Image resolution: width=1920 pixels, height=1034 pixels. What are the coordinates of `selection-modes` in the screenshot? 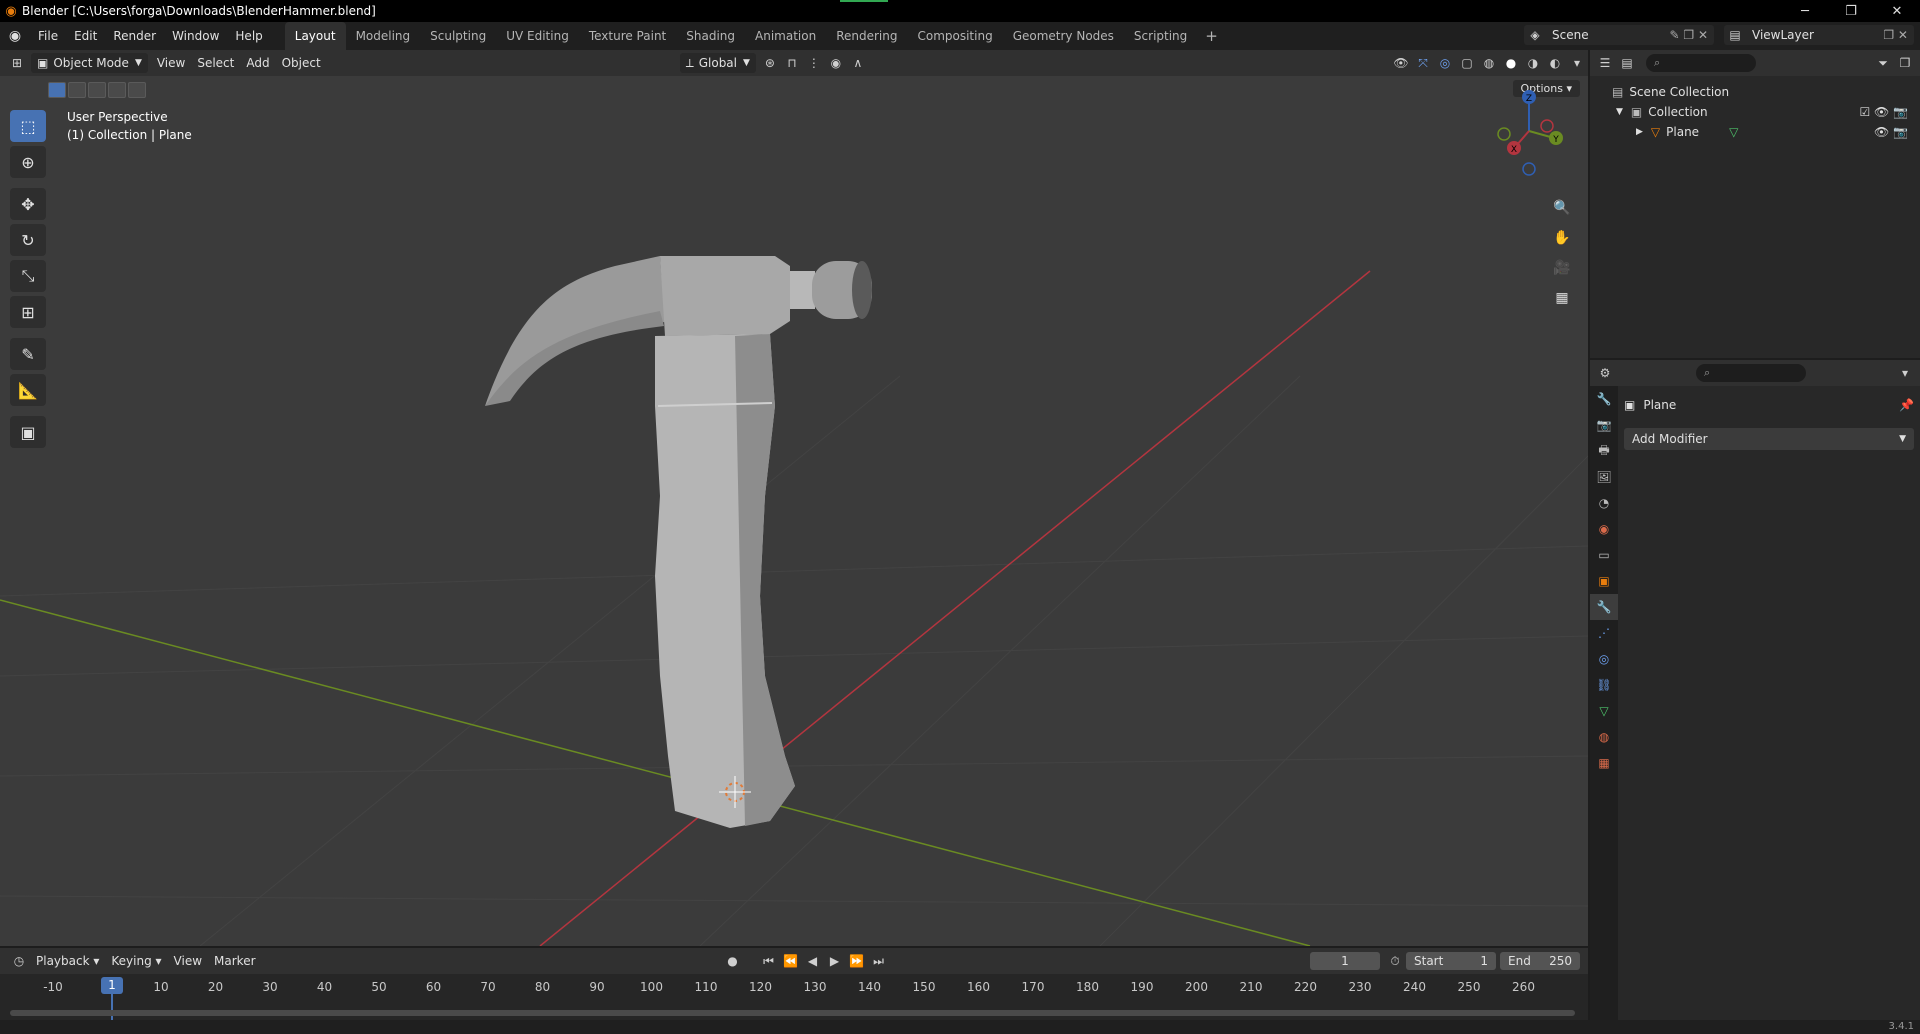 It's located at (97, 90).